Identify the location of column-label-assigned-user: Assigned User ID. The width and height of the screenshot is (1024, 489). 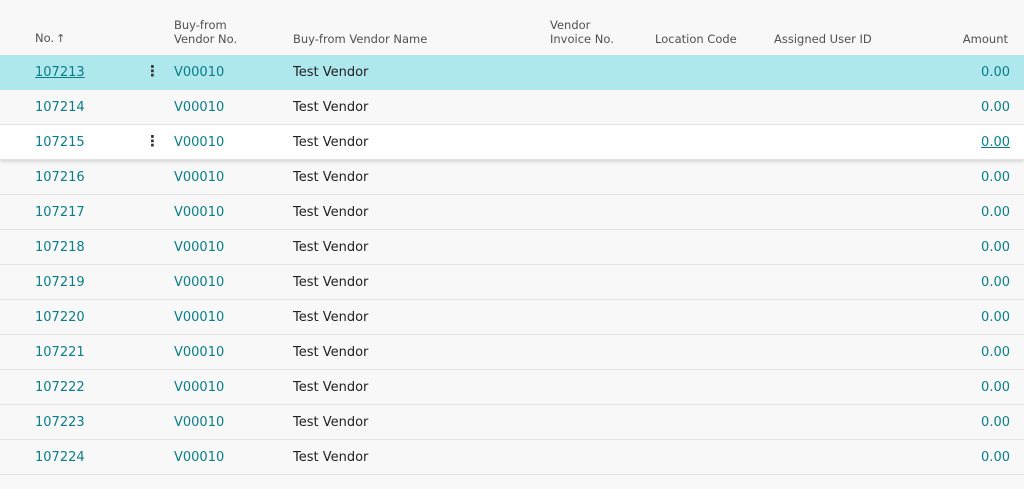
(823, 39).